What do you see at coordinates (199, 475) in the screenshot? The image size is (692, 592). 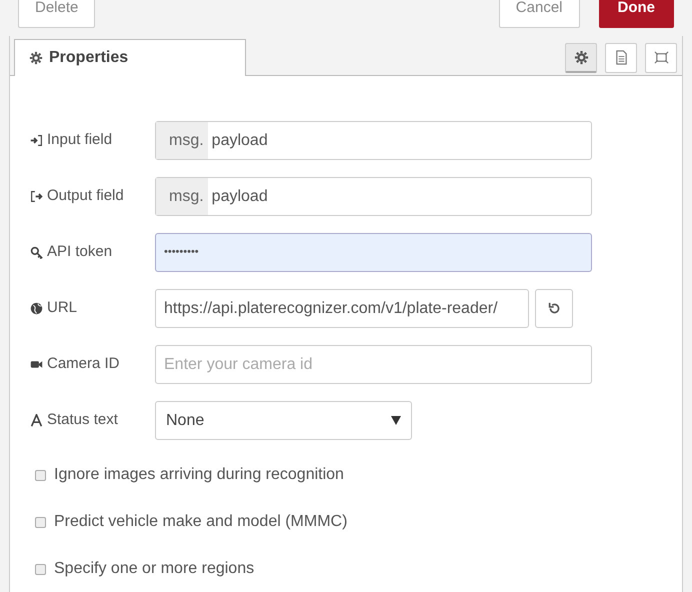 I see `checkbox-label: Ignore images arriving during recognition` at bounding box center [199, 475].